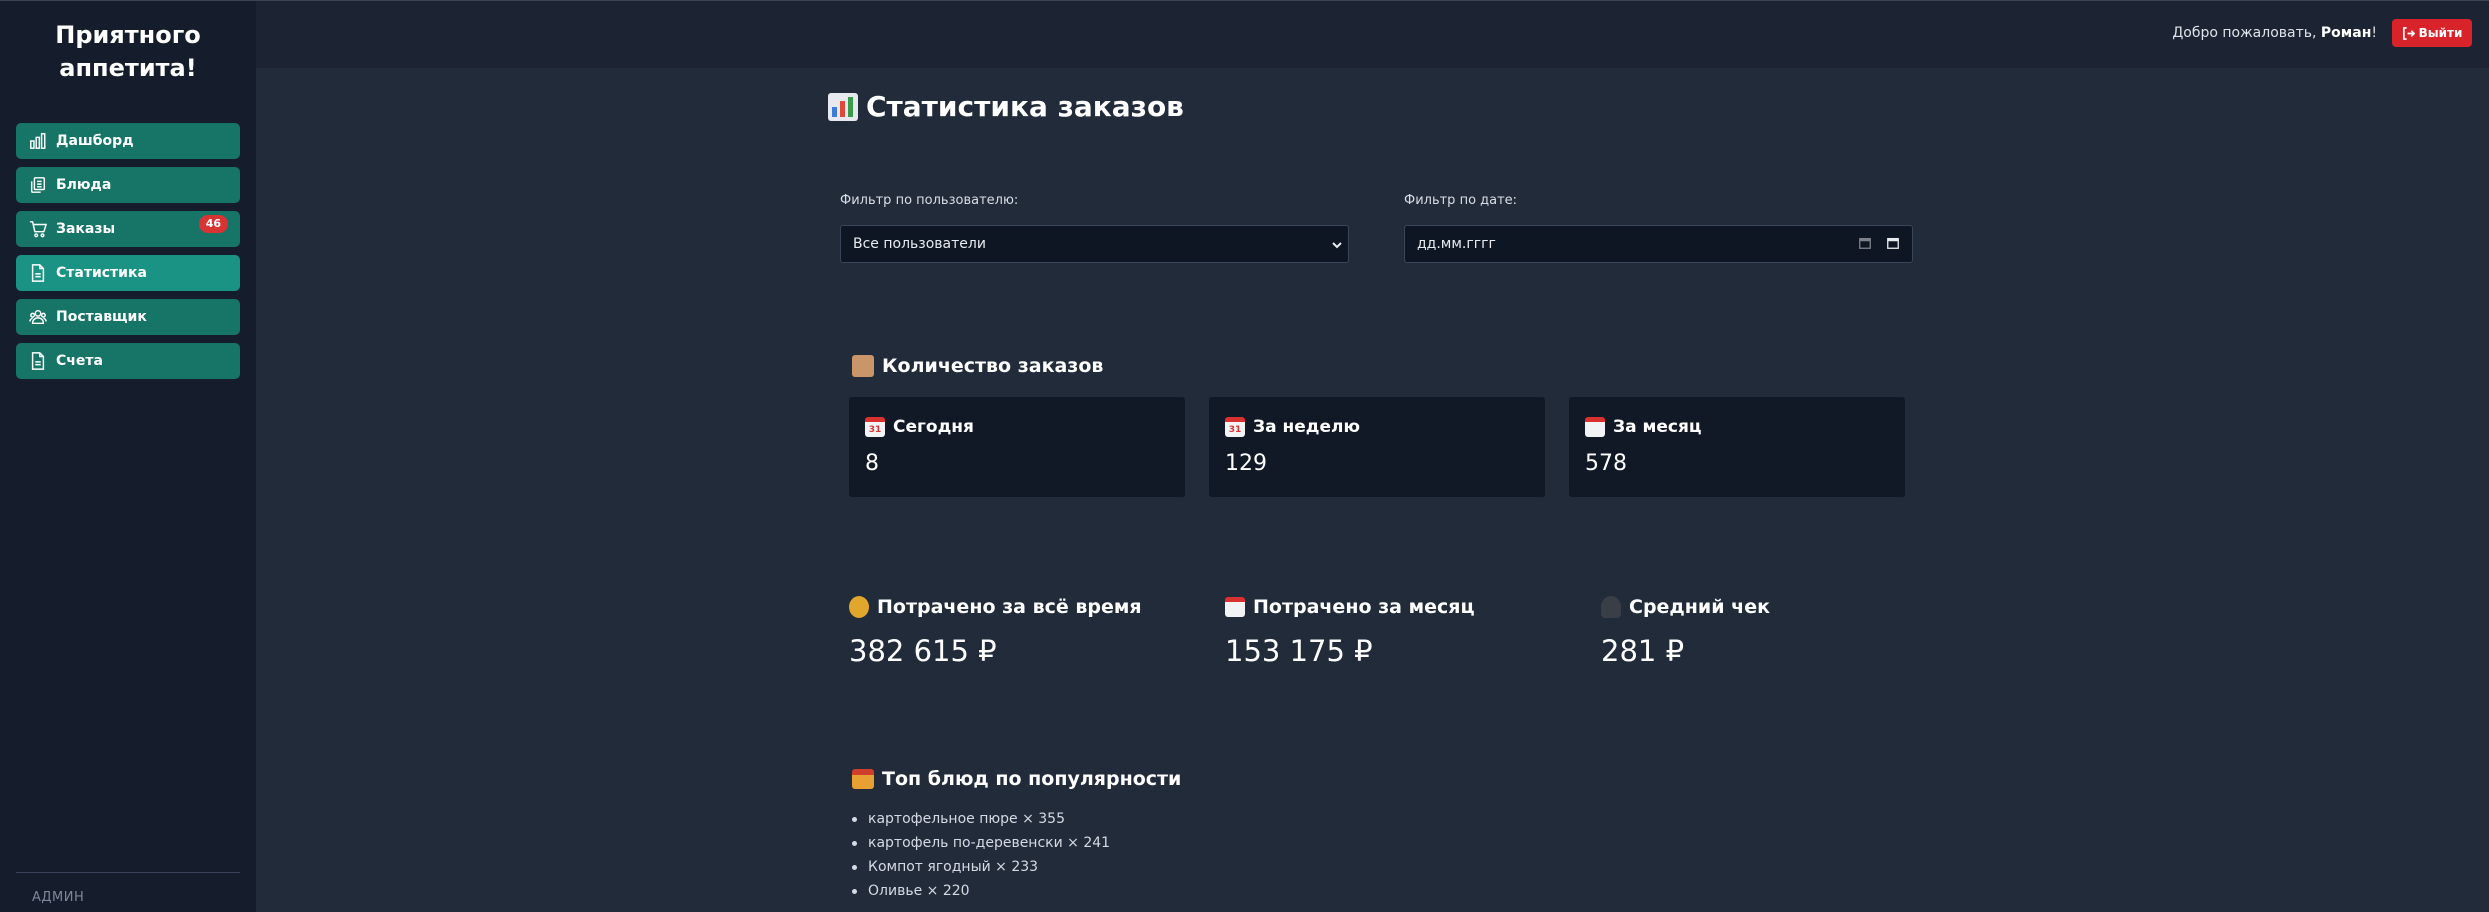 Image resolution: width=2489 pixels, height=912 pixels. Describe the element at coordinates (2374, 33) in the screenshot. I see `welcome-suffix: !` at that location.